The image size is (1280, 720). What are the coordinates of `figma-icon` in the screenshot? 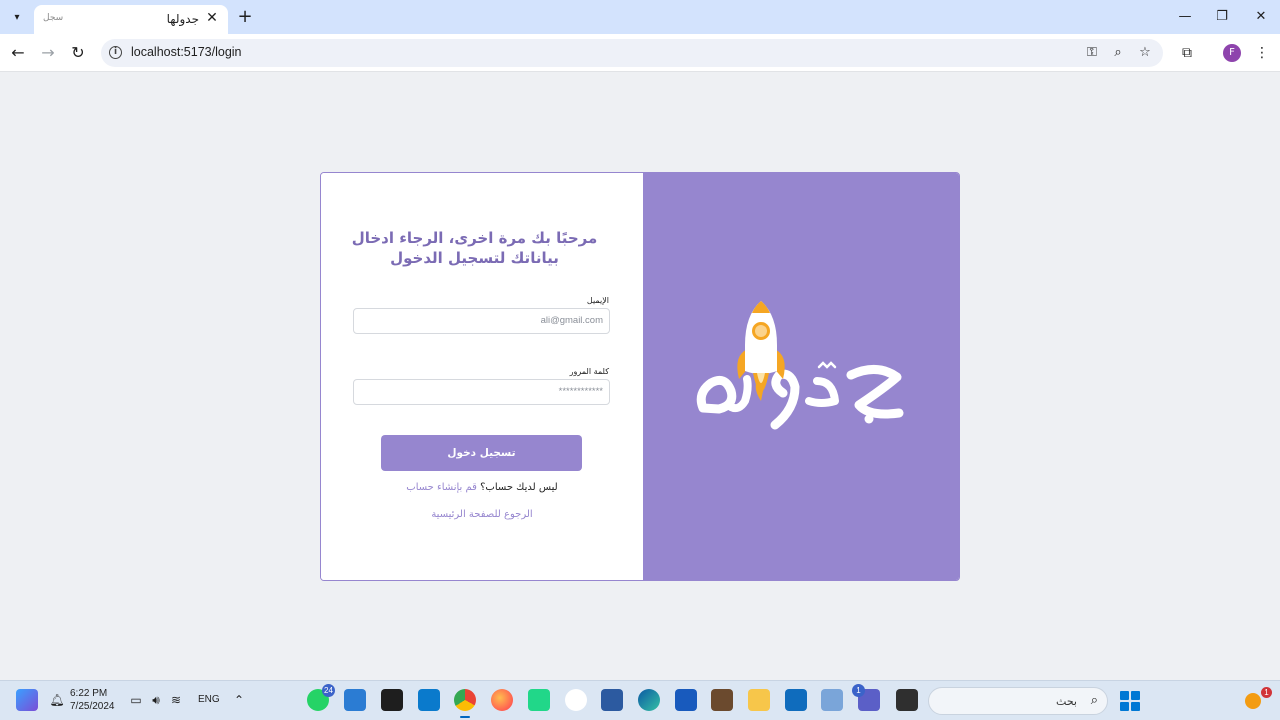 It's located at (392, 700).